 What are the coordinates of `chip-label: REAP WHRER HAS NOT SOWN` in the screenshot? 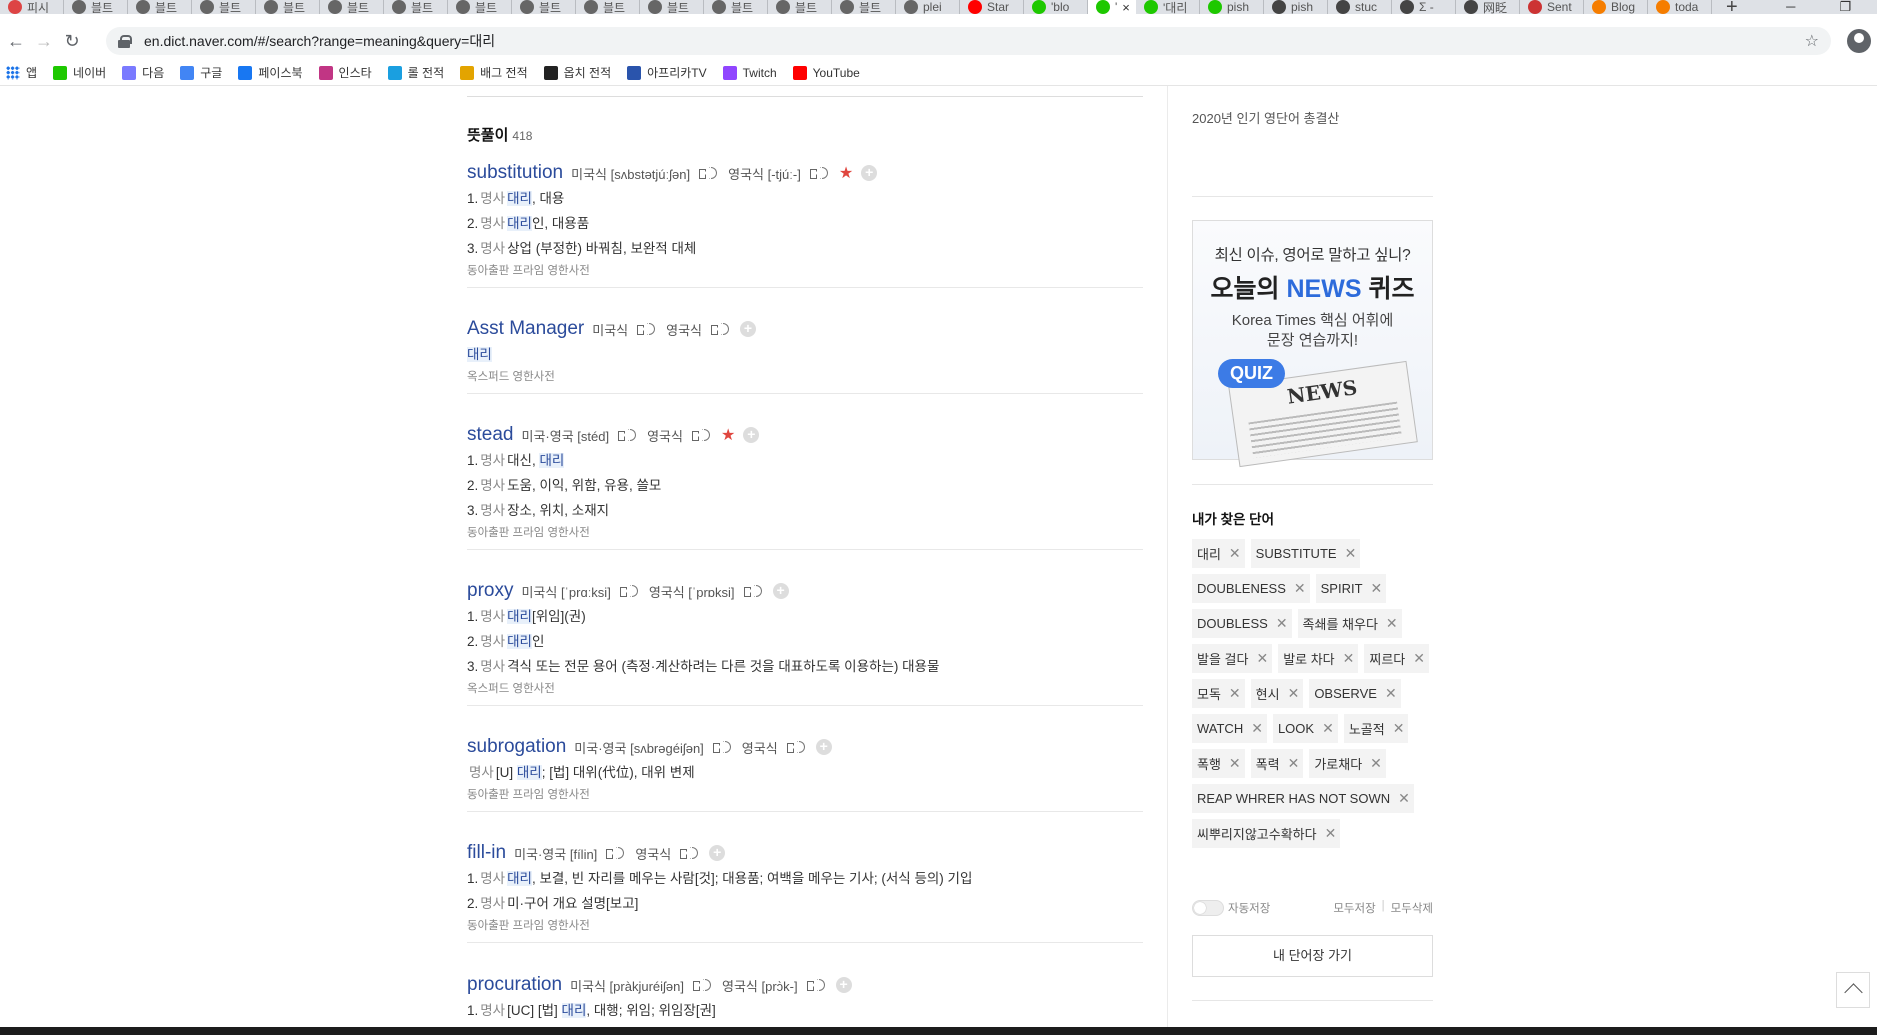 It's located at (1293, 798).